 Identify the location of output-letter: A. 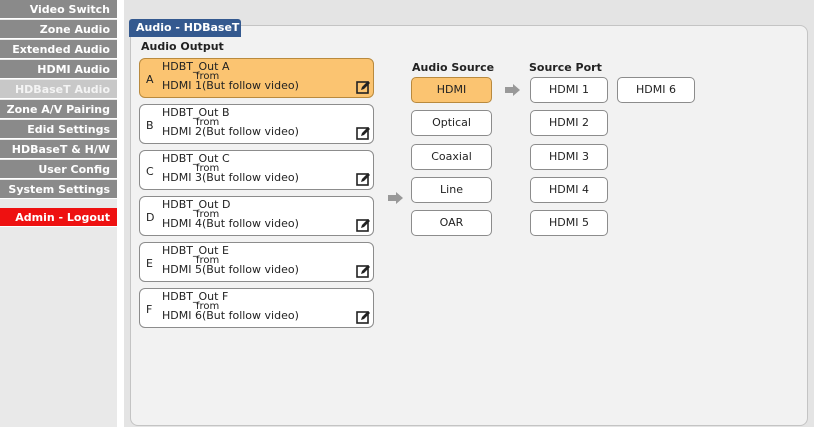
(150, 79).